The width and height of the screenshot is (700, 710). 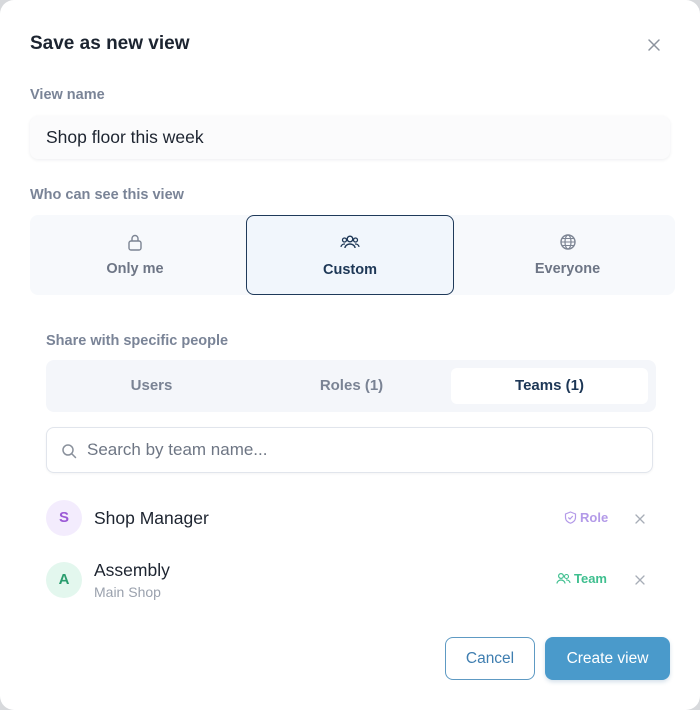 I want to click on list-item: S Shop Manager Role, so click(x=351, y=526).